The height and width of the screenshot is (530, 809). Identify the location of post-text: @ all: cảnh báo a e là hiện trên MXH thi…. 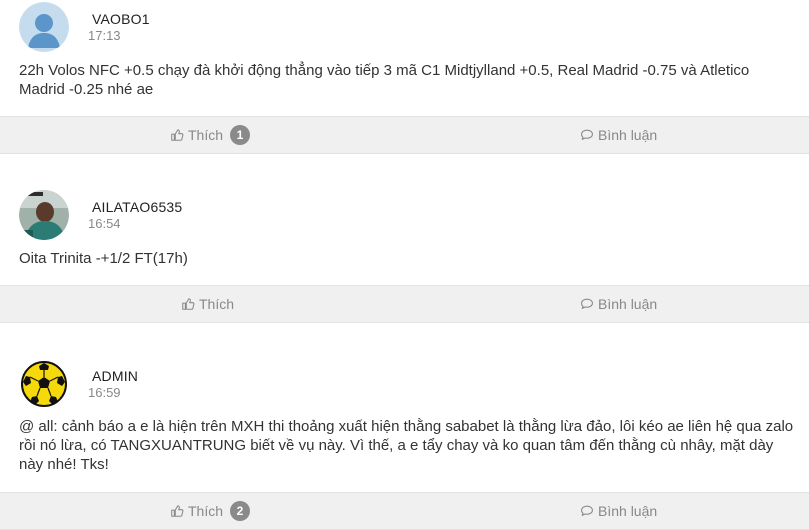
(406, 445).